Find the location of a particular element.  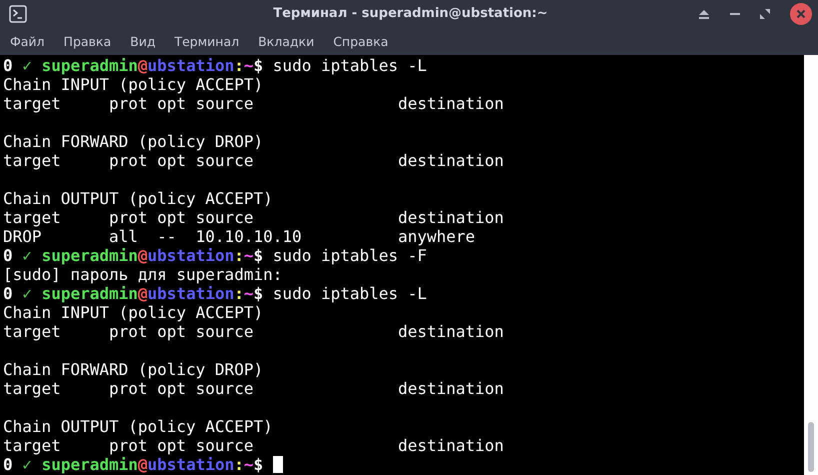

text-cursor is located at coordinates (277, 464).